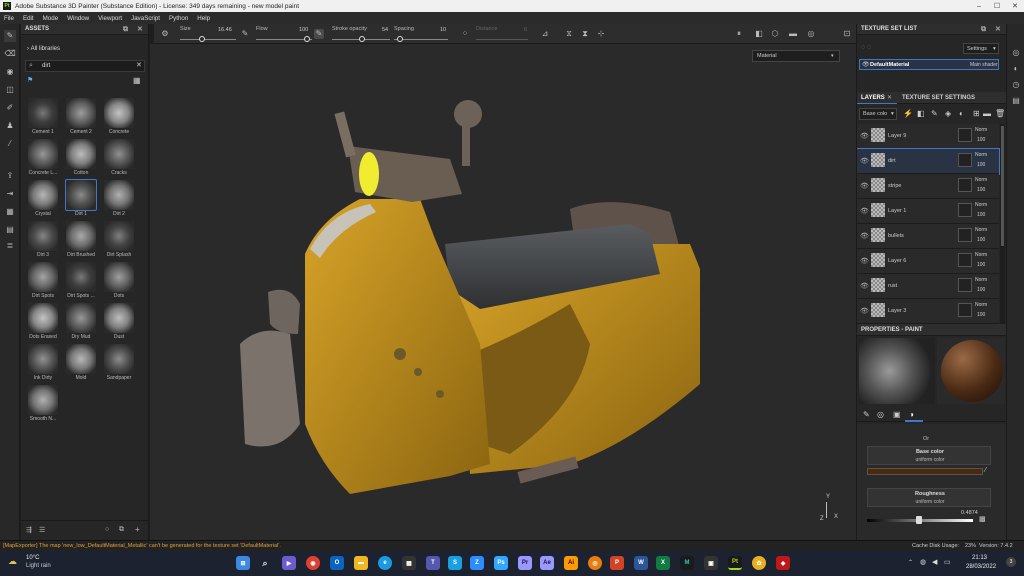 This screenshot has height=576, width=1024. Describe the element at coordinates (866, 414) in the screenshot. I see `brush-tab-icon: ✎` at that location.